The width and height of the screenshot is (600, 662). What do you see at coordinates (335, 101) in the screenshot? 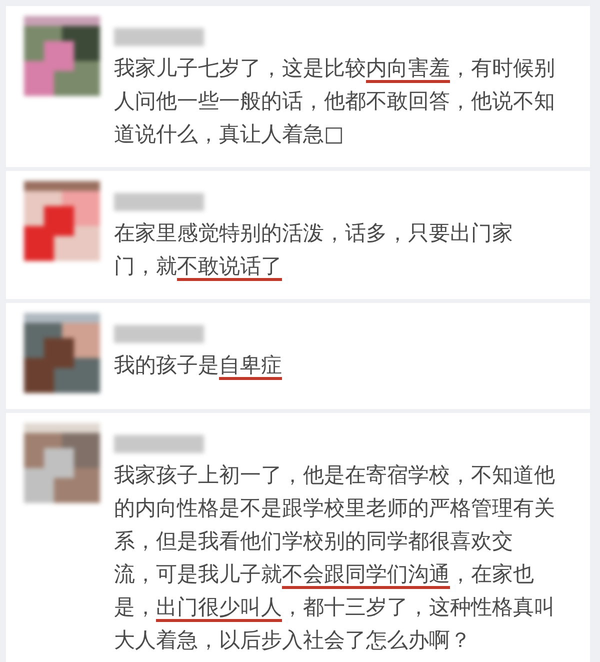
I see `comment-text: 我家儿子七岁了，这是比较内向害羞，有时候别 人问他一些一般的话，他都不敢回答，他说不知 道说什么，真让人着急□` at bounding box center [335, 101].